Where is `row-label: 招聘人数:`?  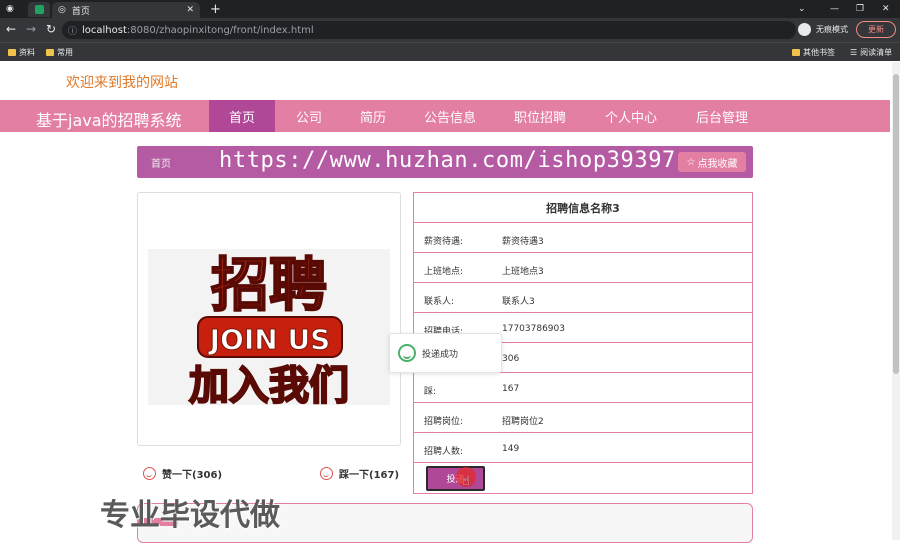
row-label: 招聘人数: is located at coordinates (444, 452).